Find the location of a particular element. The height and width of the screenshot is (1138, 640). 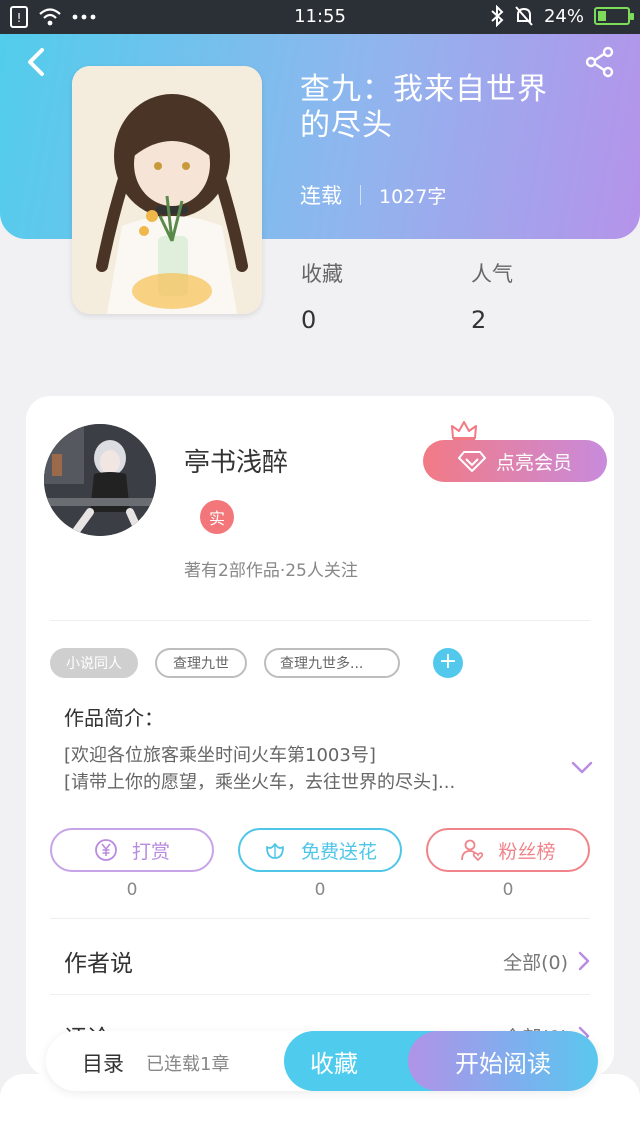

flower-icon is located at coordinates (275, 851).